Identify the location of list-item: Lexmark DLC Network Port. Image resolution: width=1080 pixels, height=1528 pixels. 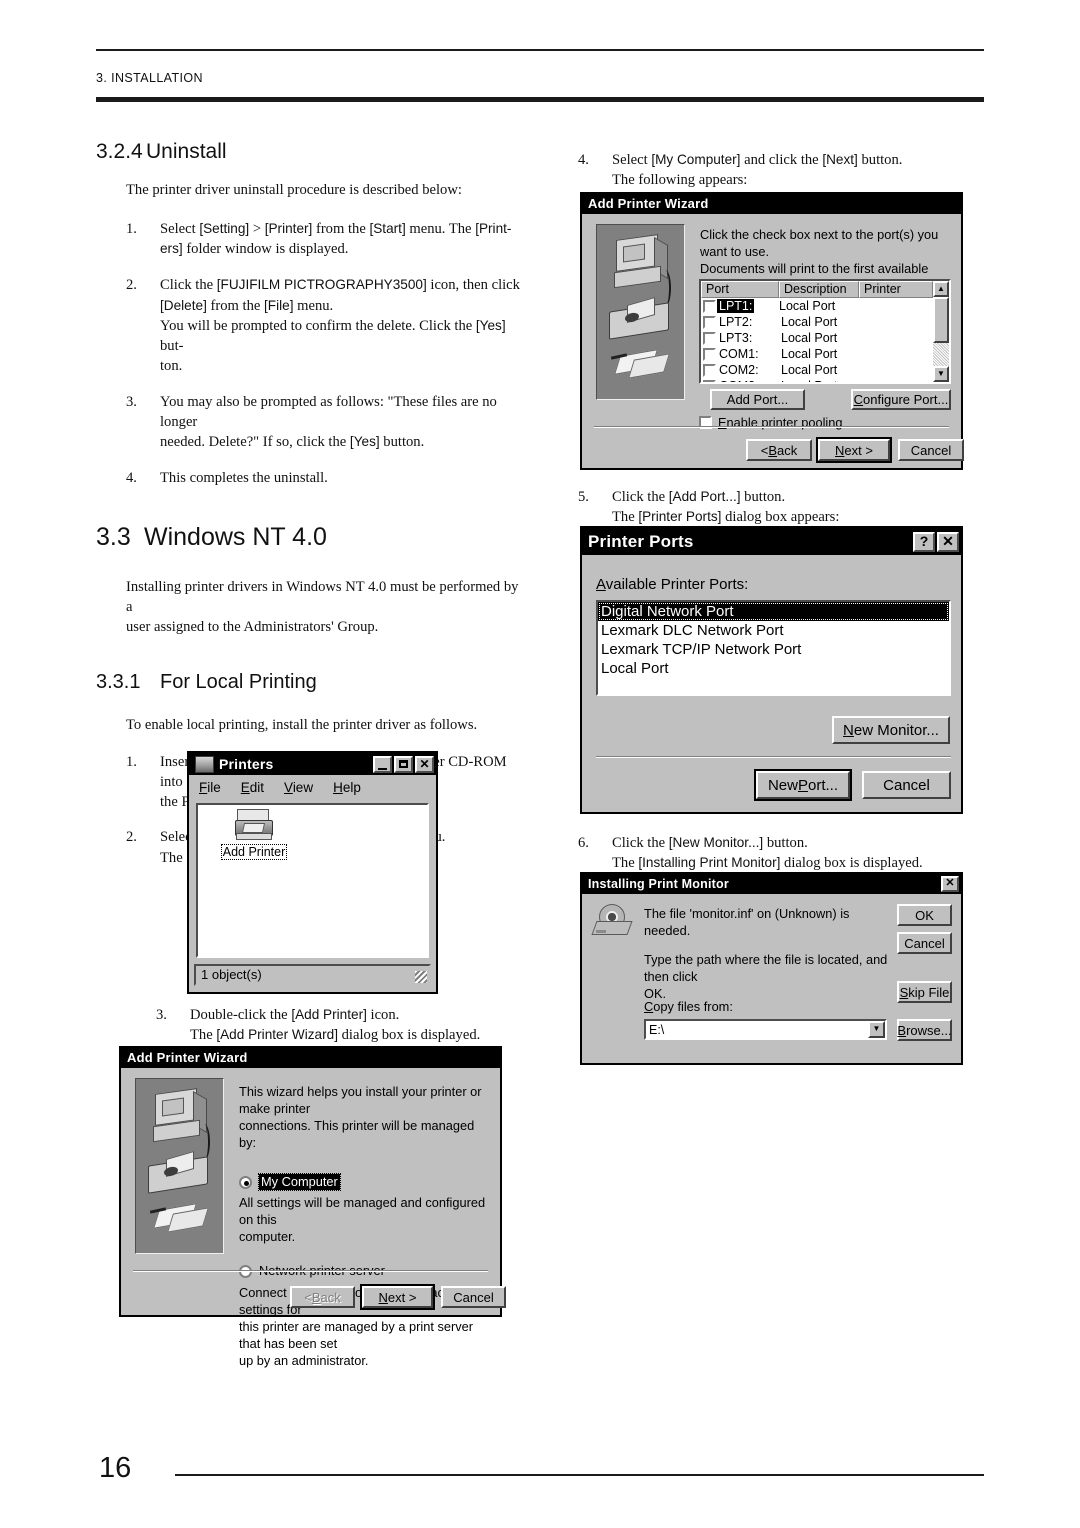
(773, 630).